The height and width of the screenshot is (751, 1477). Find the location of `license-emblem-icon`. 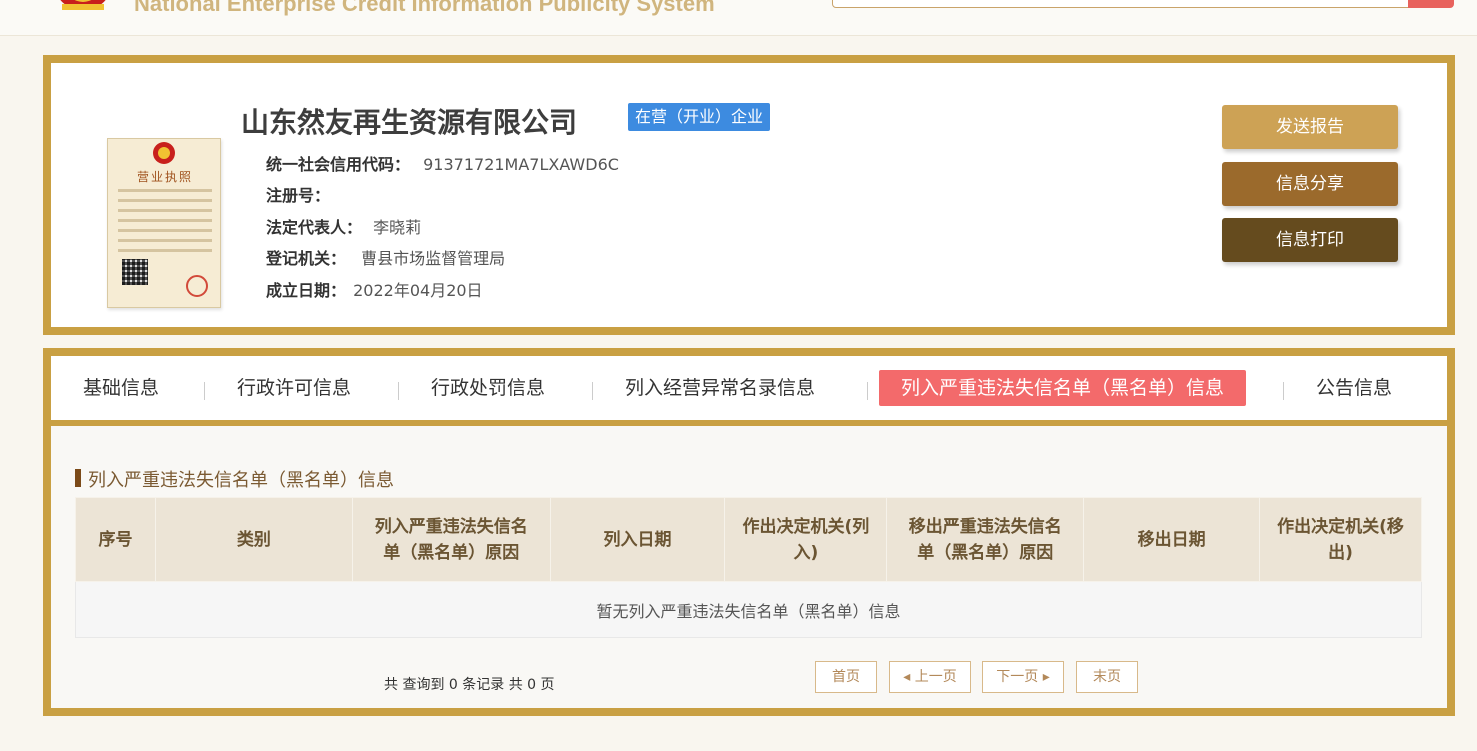

license-emblem-icon is located at coordinates (164, 153).